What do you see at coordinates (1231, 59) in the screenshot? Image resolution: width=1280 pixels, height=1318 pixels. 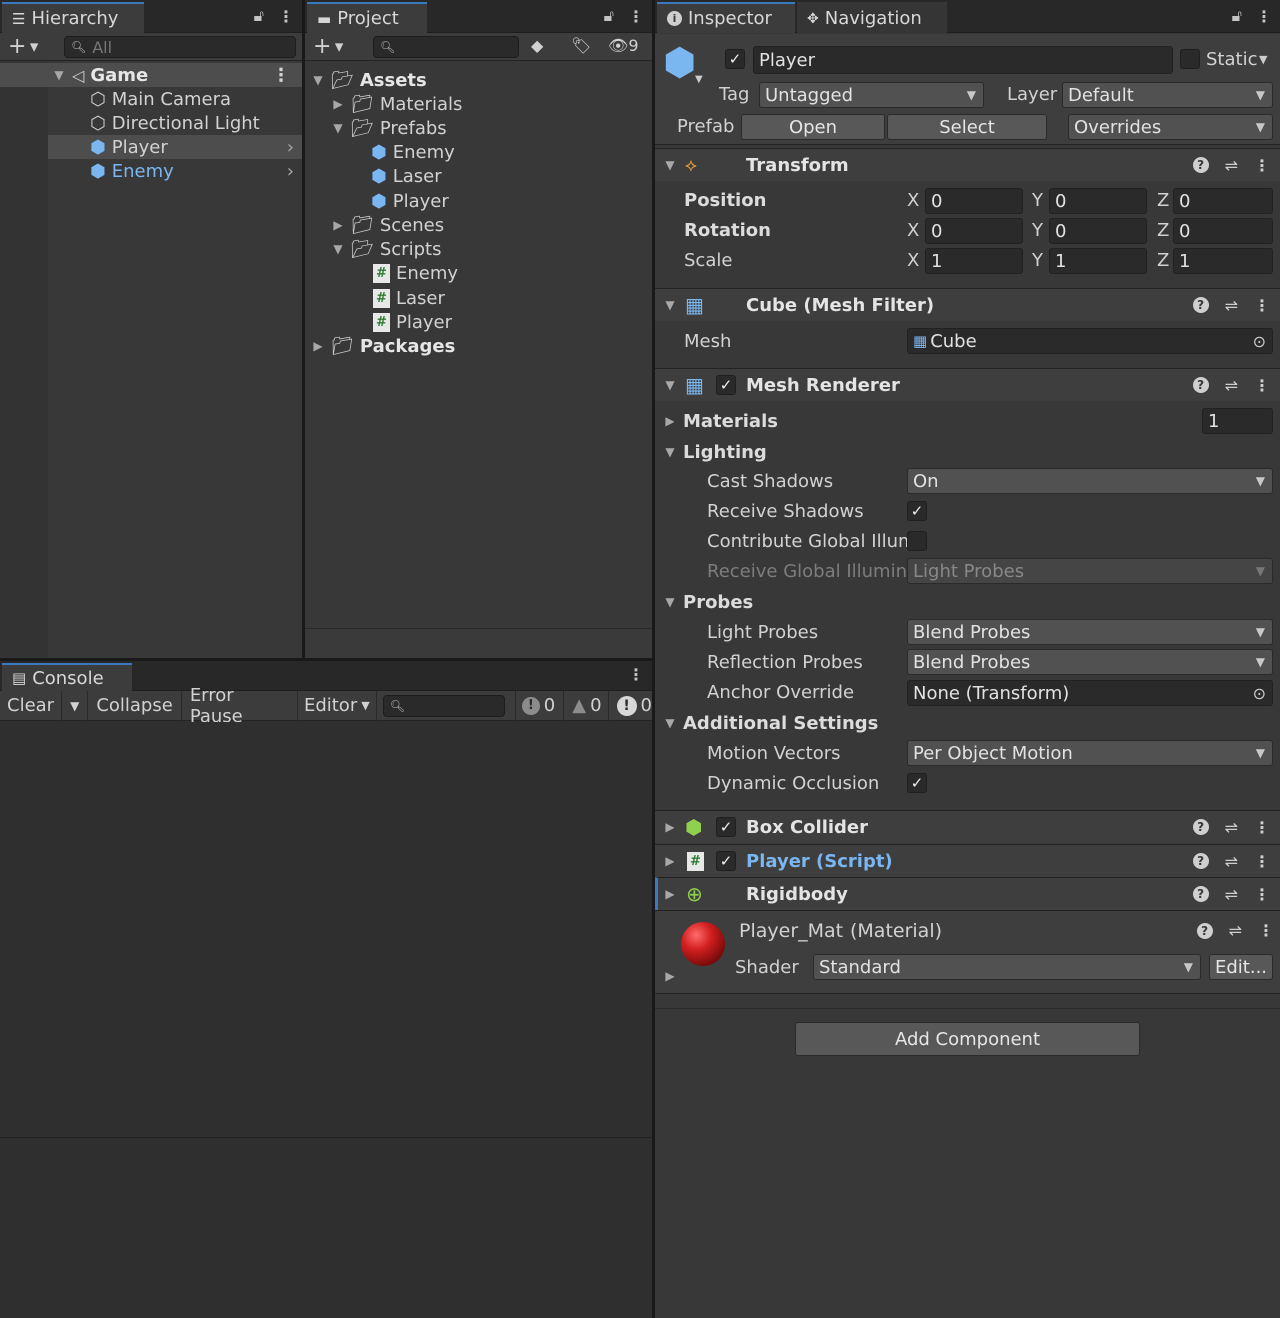 I see `static-label: Static` at bounding box center [1231, 59].